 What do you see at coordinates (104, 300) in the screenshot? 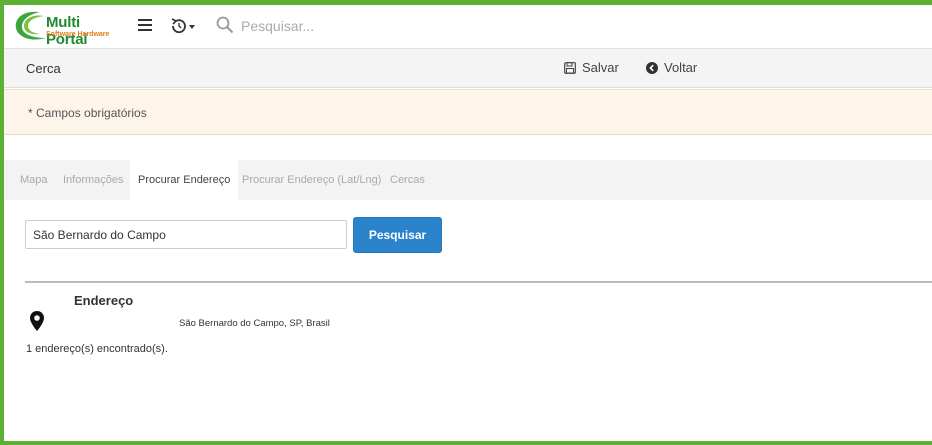
I see `address-column-header: Endereço` at bounding box center [104, 300].